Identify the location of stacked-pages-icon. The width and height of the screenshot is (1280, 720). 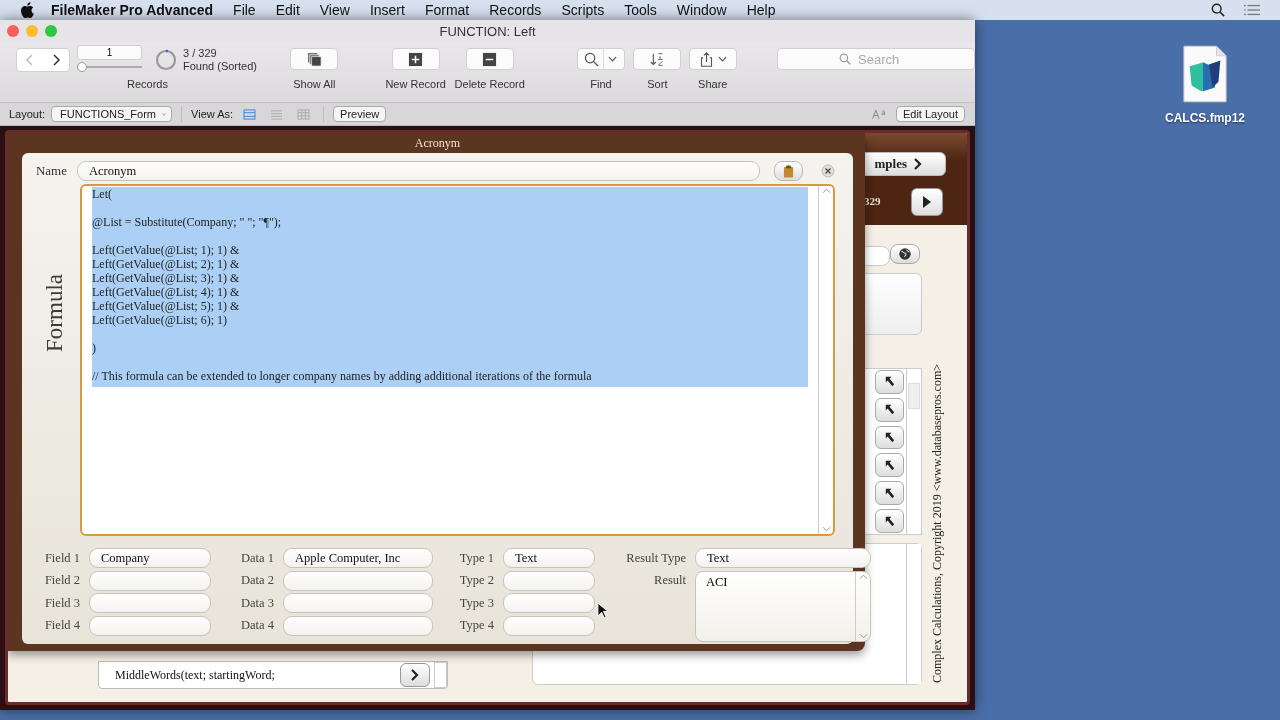
(314, 59).